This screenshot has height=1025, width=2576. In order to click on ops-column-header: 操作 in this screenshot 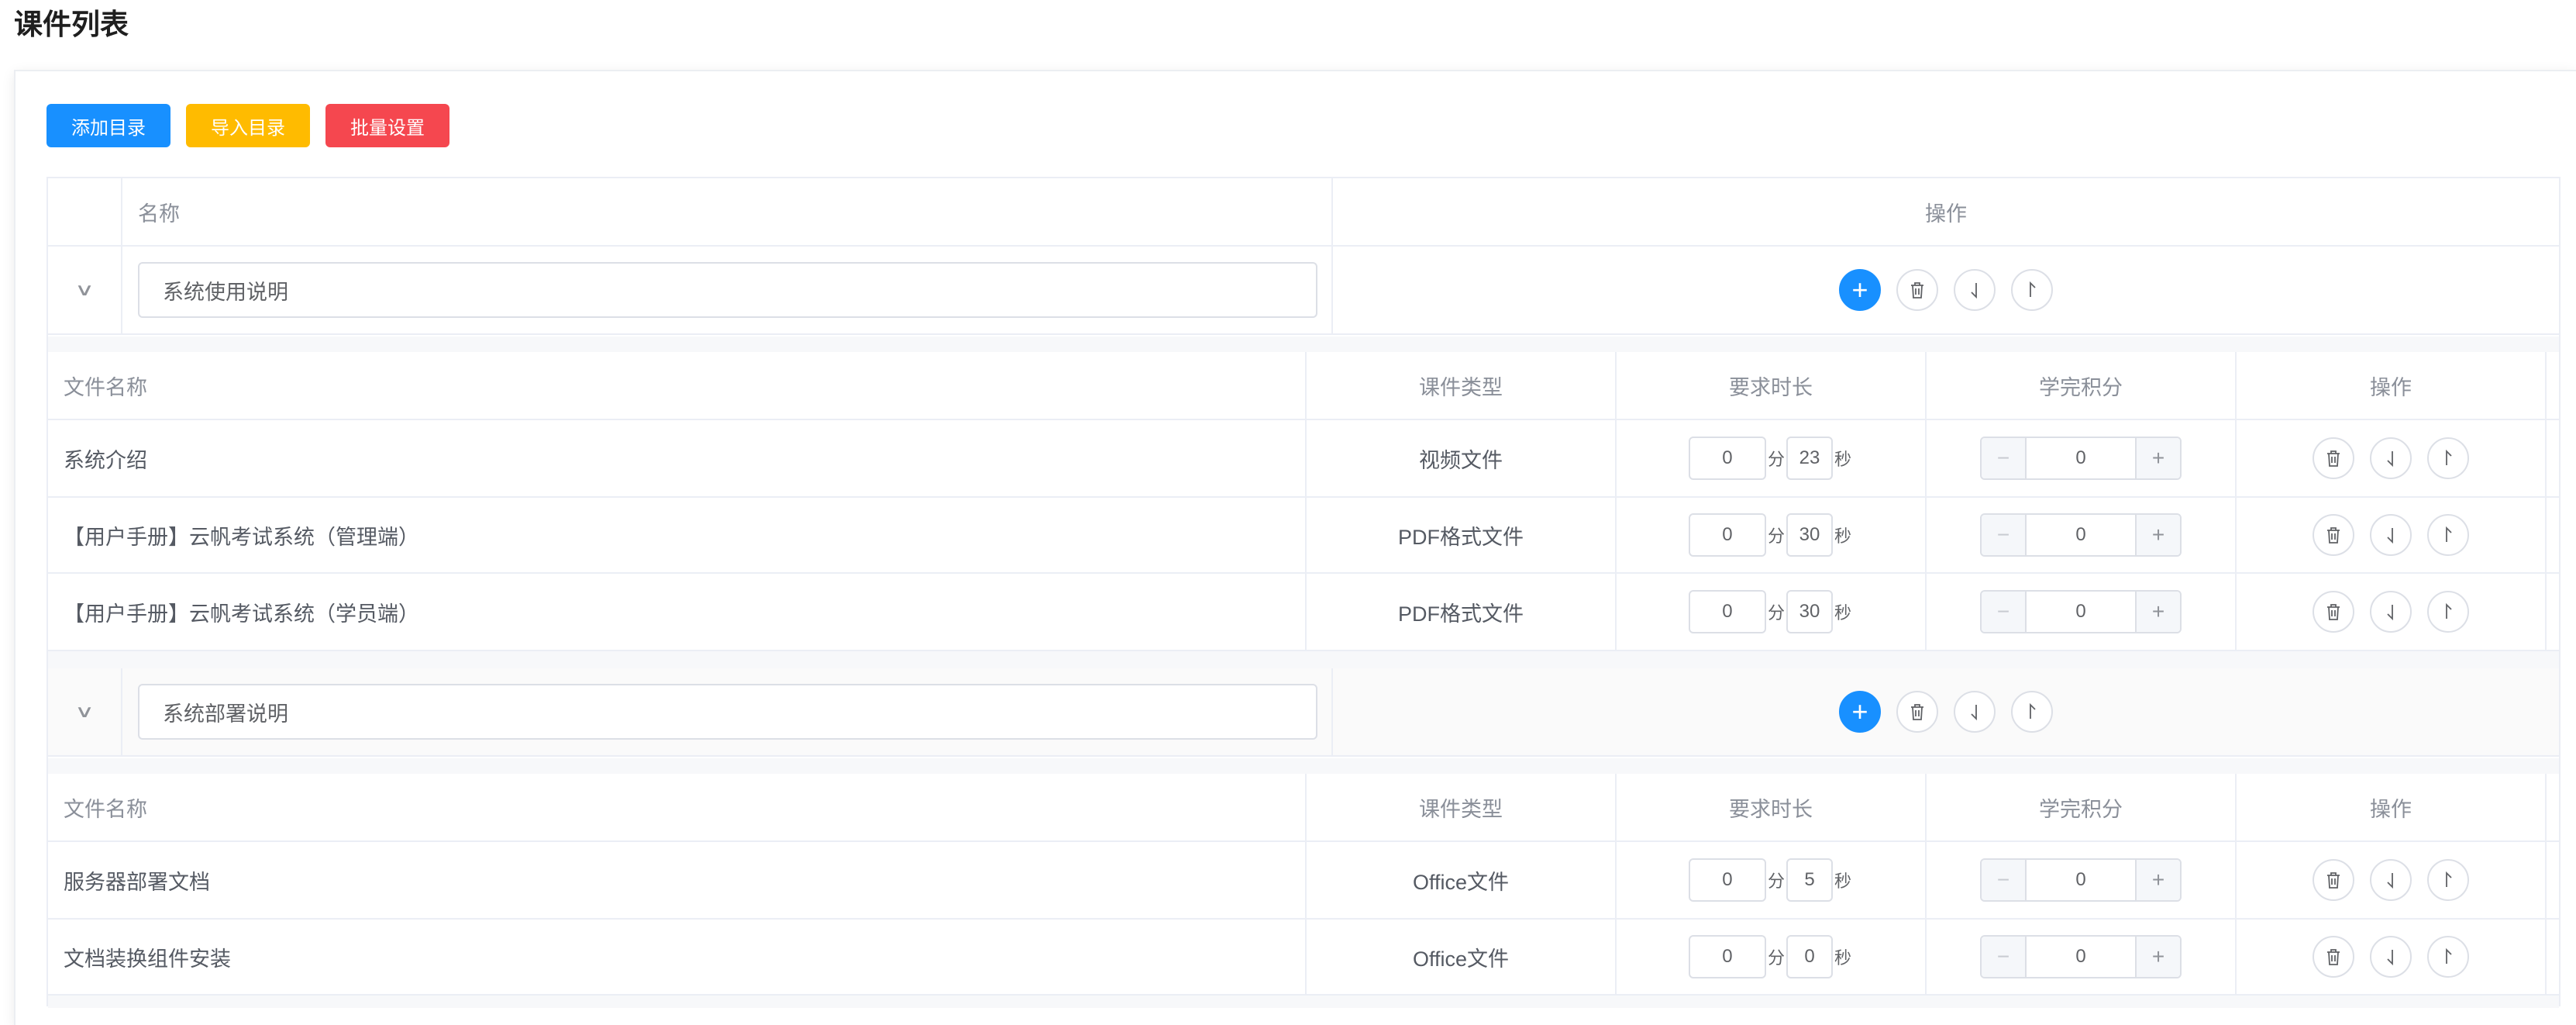, I will do `click(1946, 212)`.